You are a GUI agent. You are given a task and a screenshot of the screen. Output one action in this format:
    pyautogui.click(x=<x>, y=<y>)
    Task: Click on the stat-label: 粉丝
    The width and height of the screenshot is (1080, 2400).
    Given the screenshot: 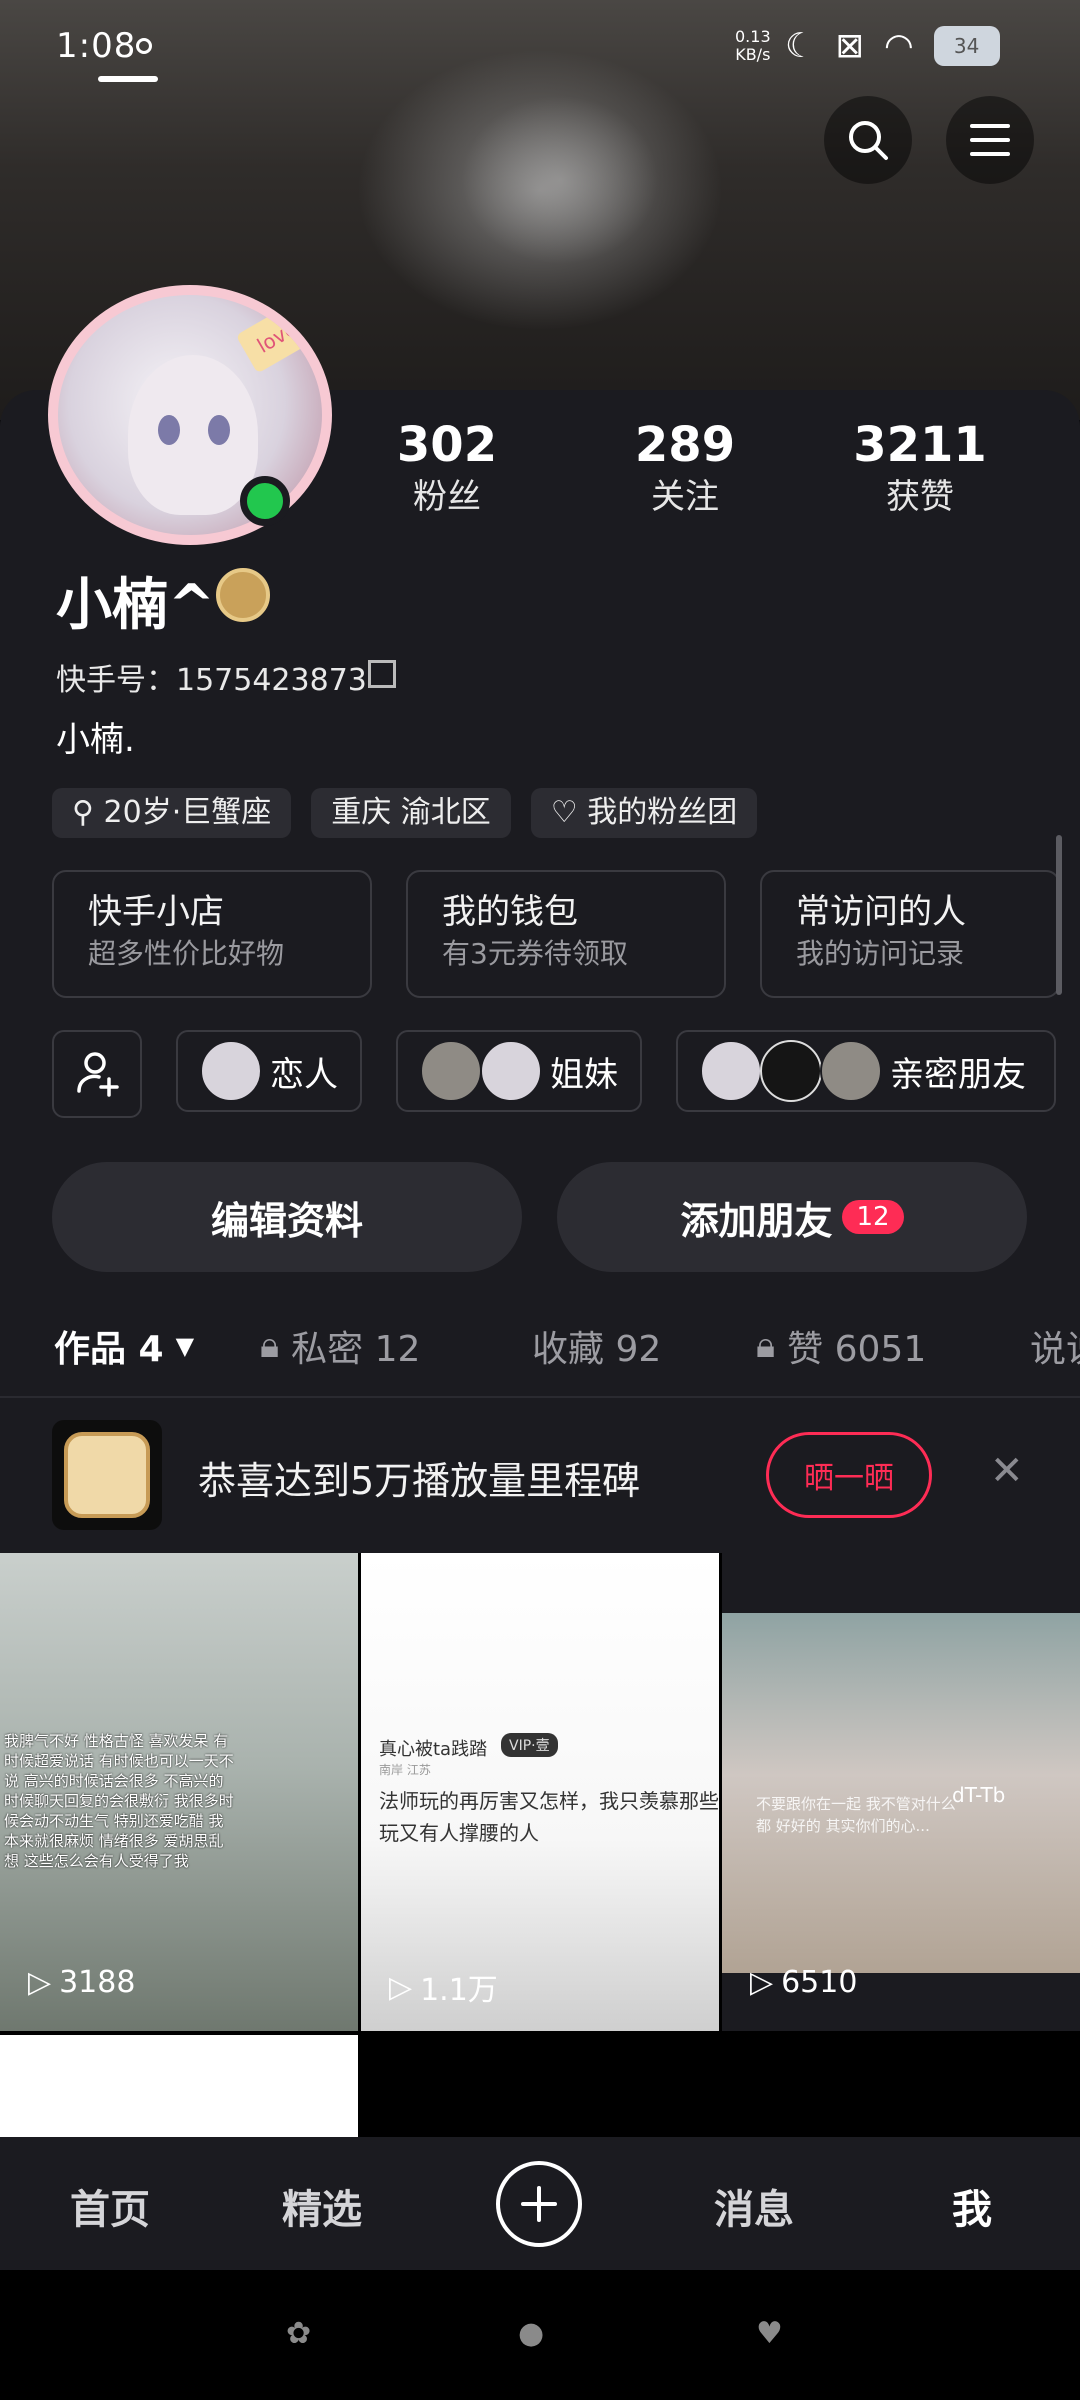 What is the action you would take?
    pyautogui.click(x=447, y=497)
    